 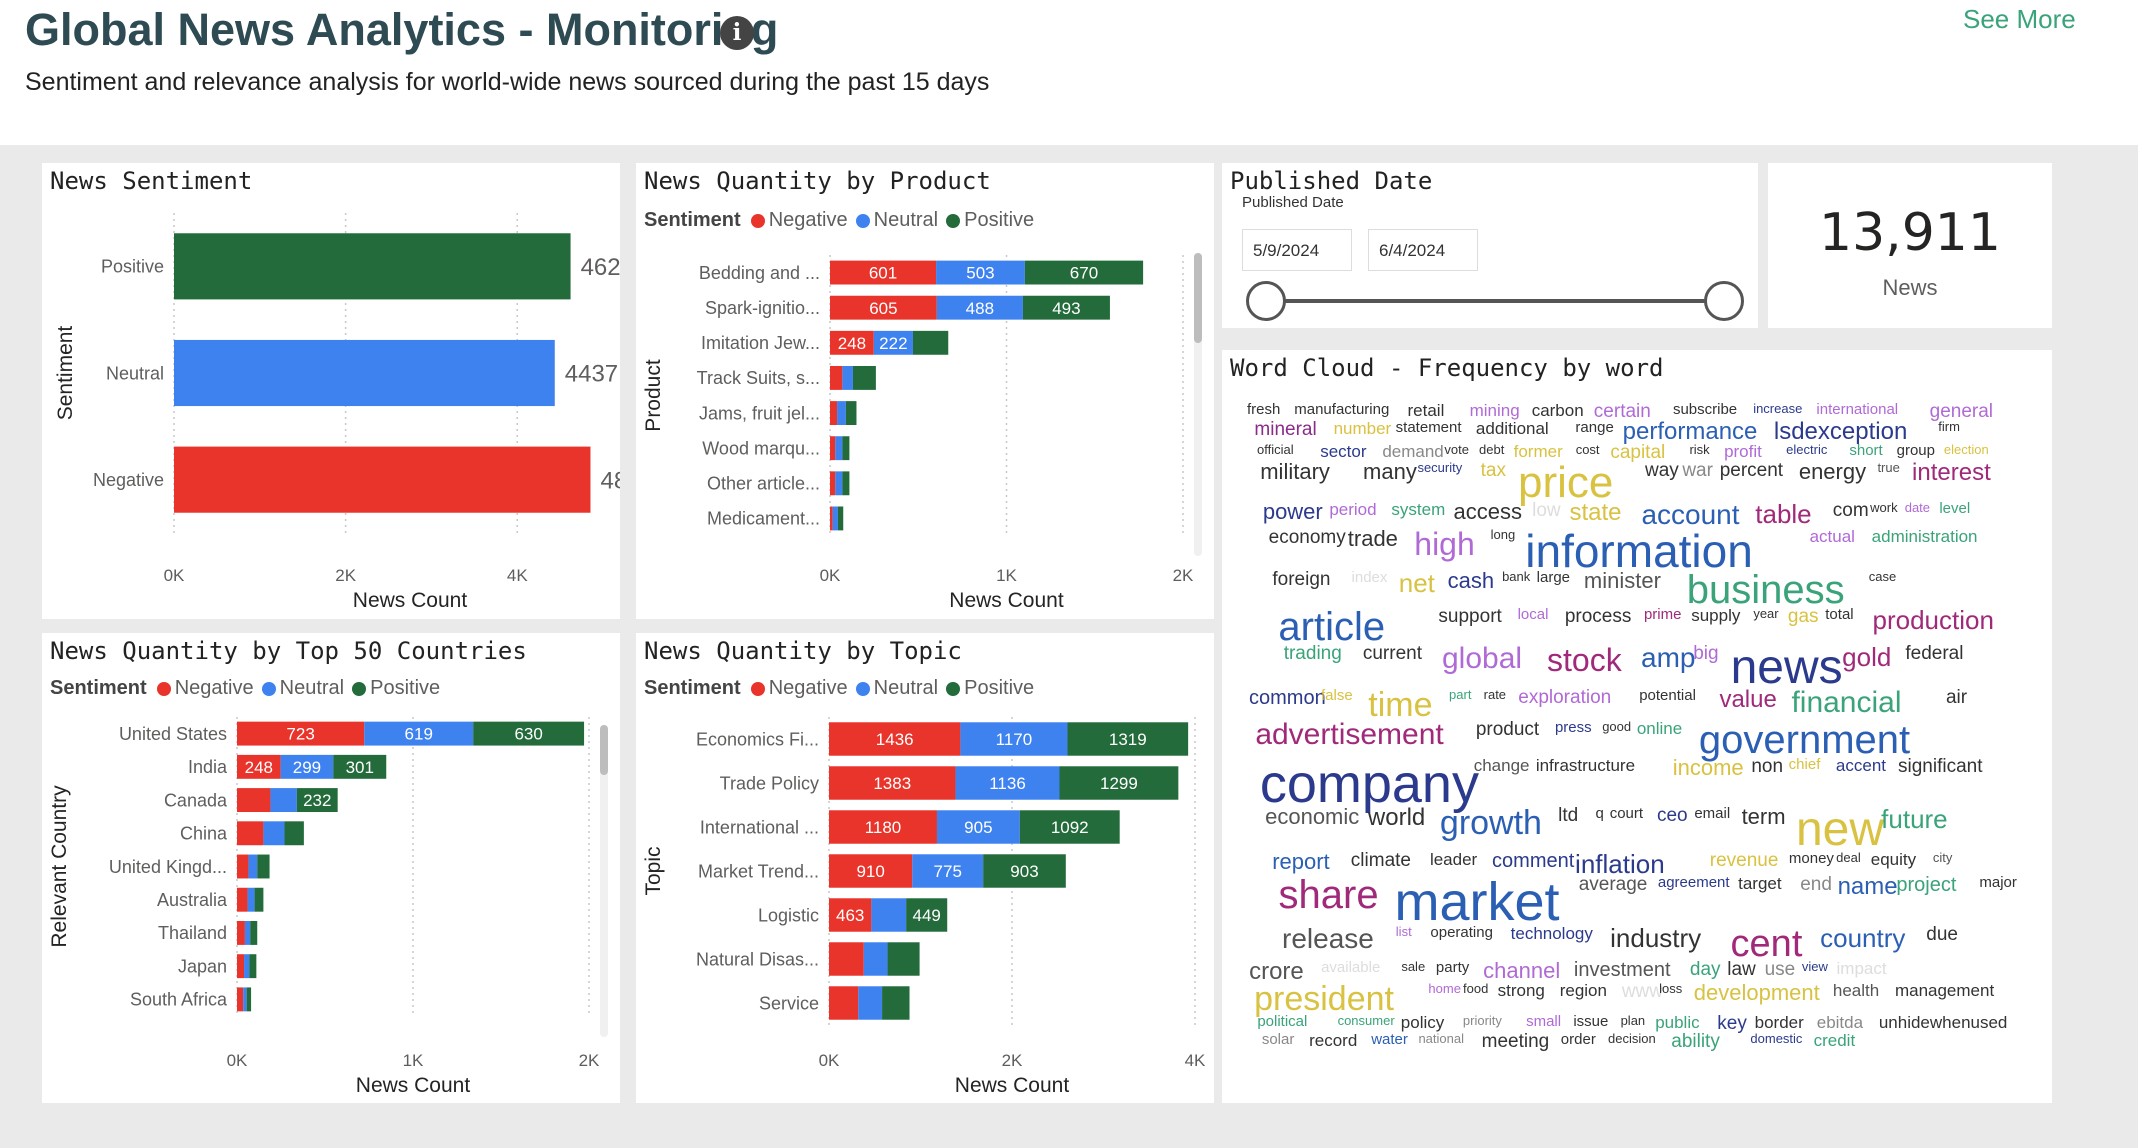 What do you see at coordinates (1429, 427) in the screenshot?
I see `word-statement: statement` at bounding box center [1429, 427].